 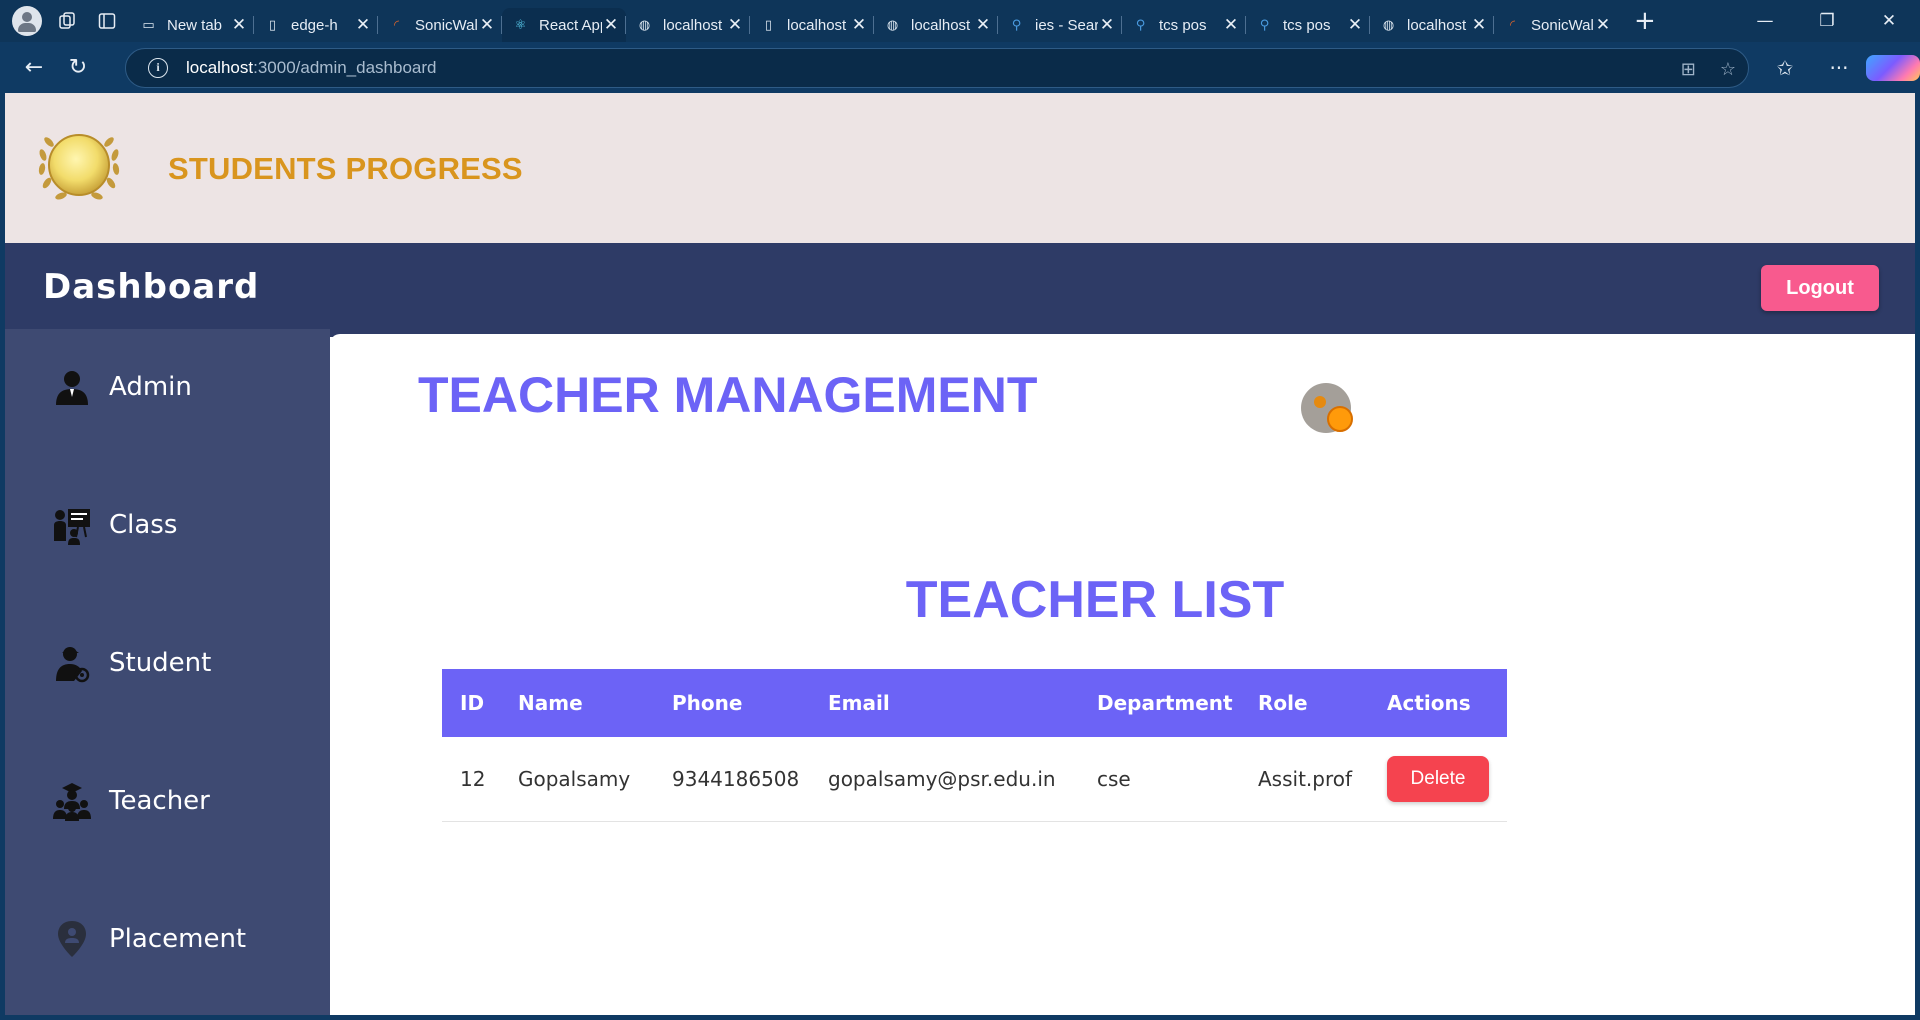 What do you see at coordinates (1889, 21) in the screenshot?
I see `close-window-icon: ✕` at bounding box center [1889, 21].